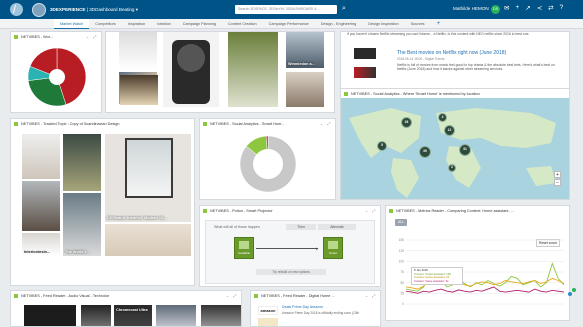 This screenshot has height=327, width=583. What do you see at coordinates (550, 8) in the screenshot?
I see `sync-icon: ⇄` at bounding box center [550, 8].